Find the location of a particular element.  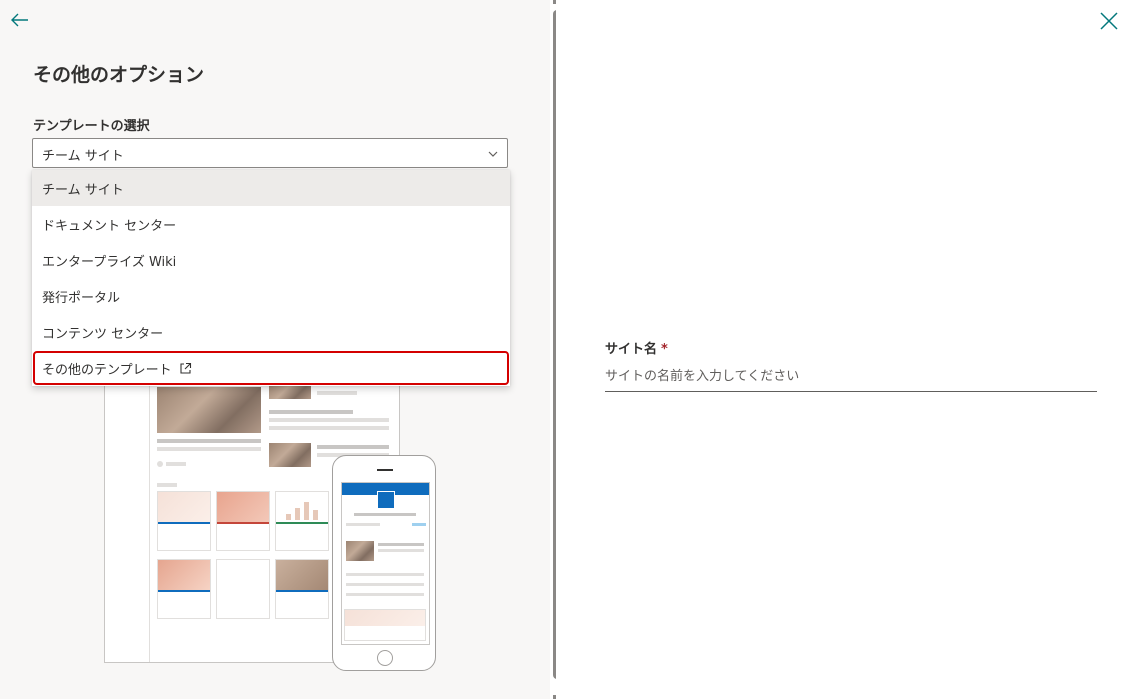

option-label: コンテンツ センター is located at coordinates (103, 334).